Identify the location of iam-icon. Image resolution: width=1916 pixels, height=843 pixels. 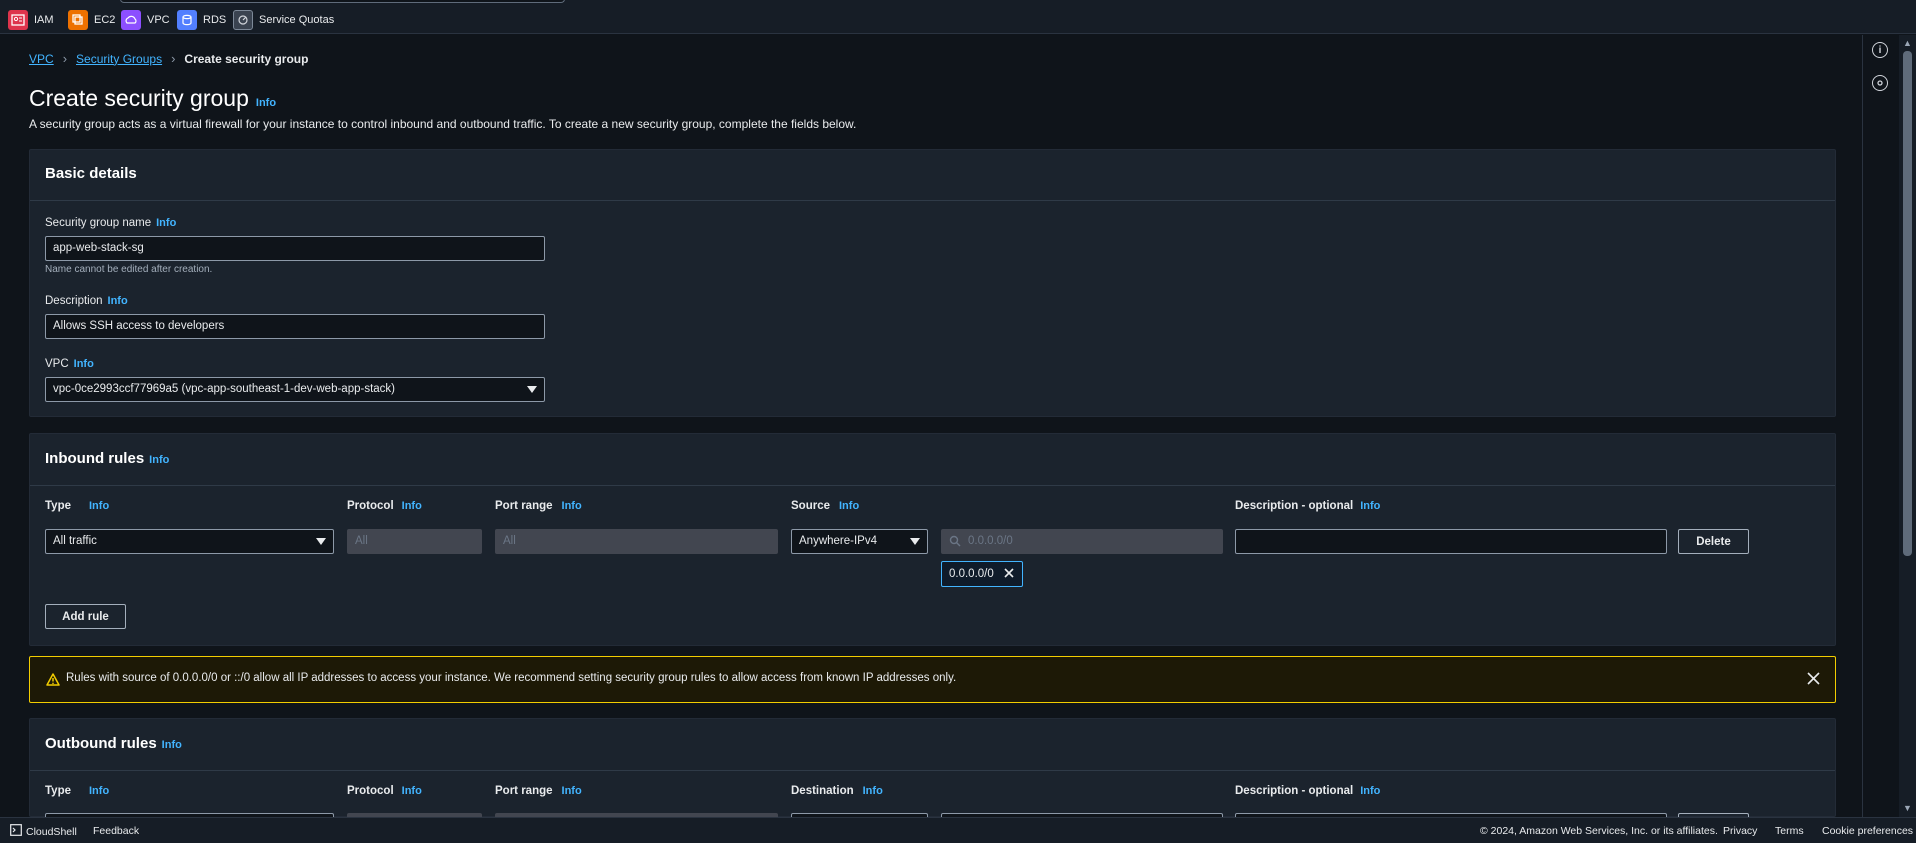
(18, 20).